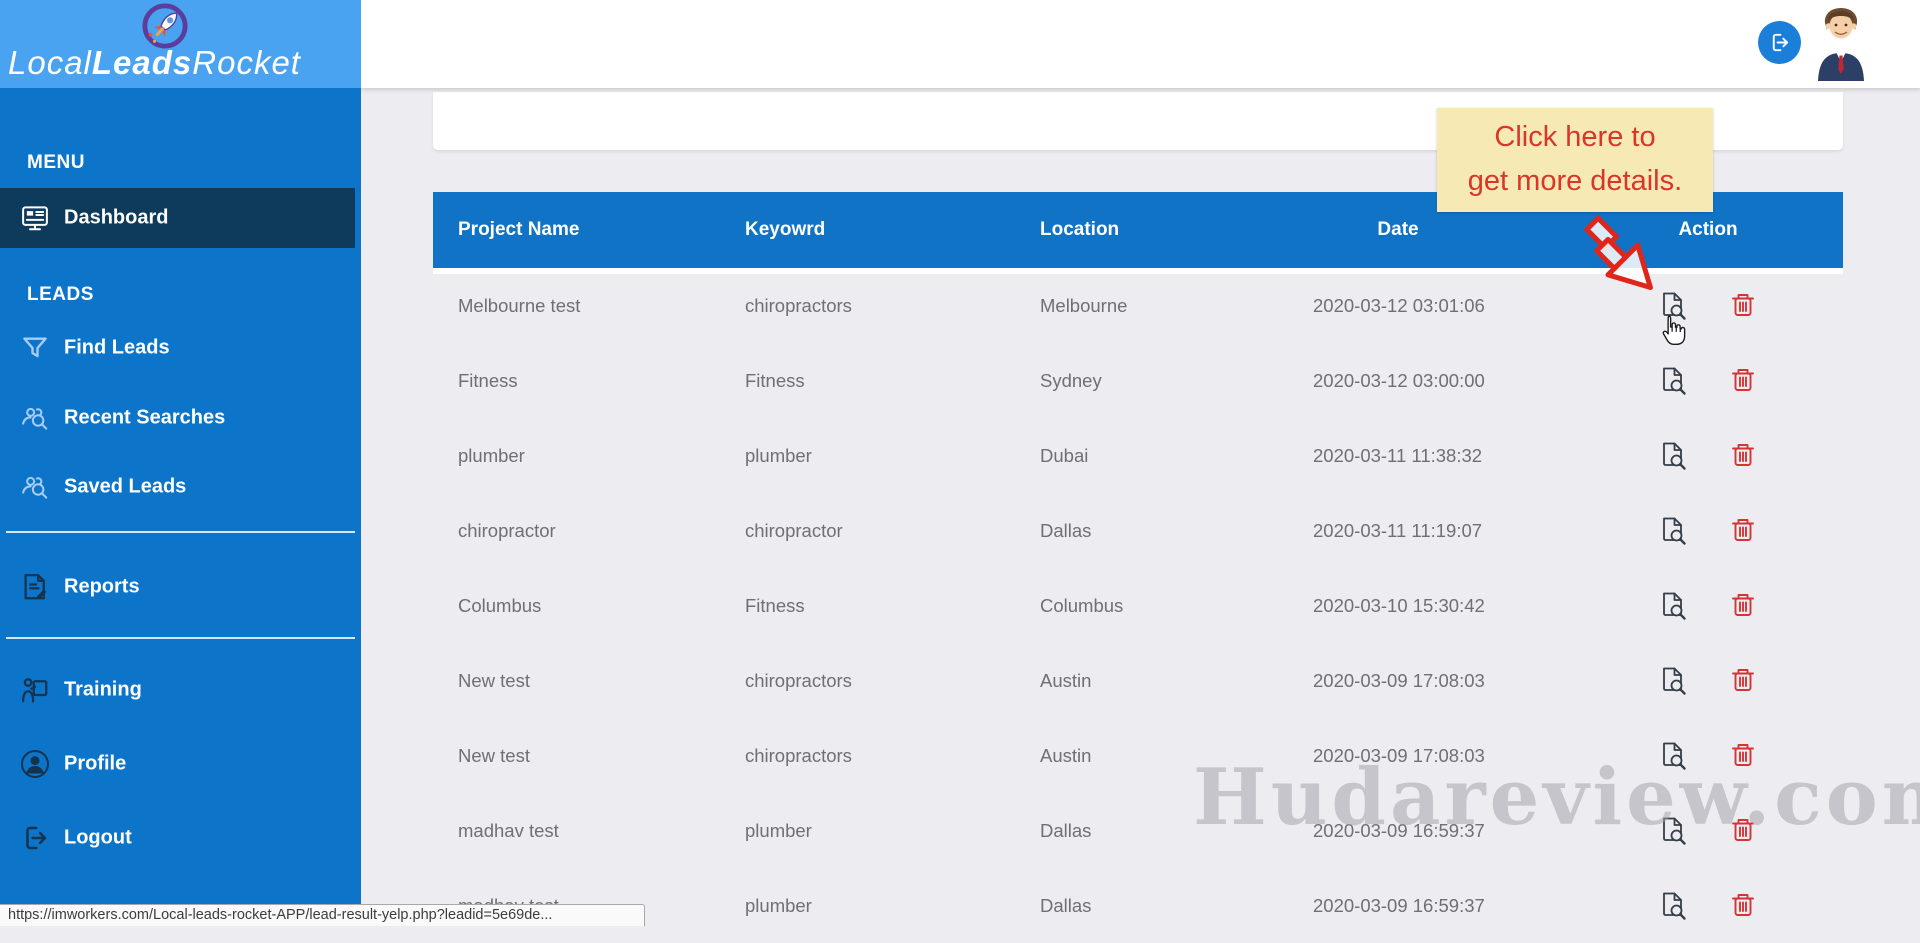 The width and height of the screenshot is (1920, 943). Describe the element at coordinates (177, 838) in the screenshot. I see `sidebar-item-logout: Logout` at that location.